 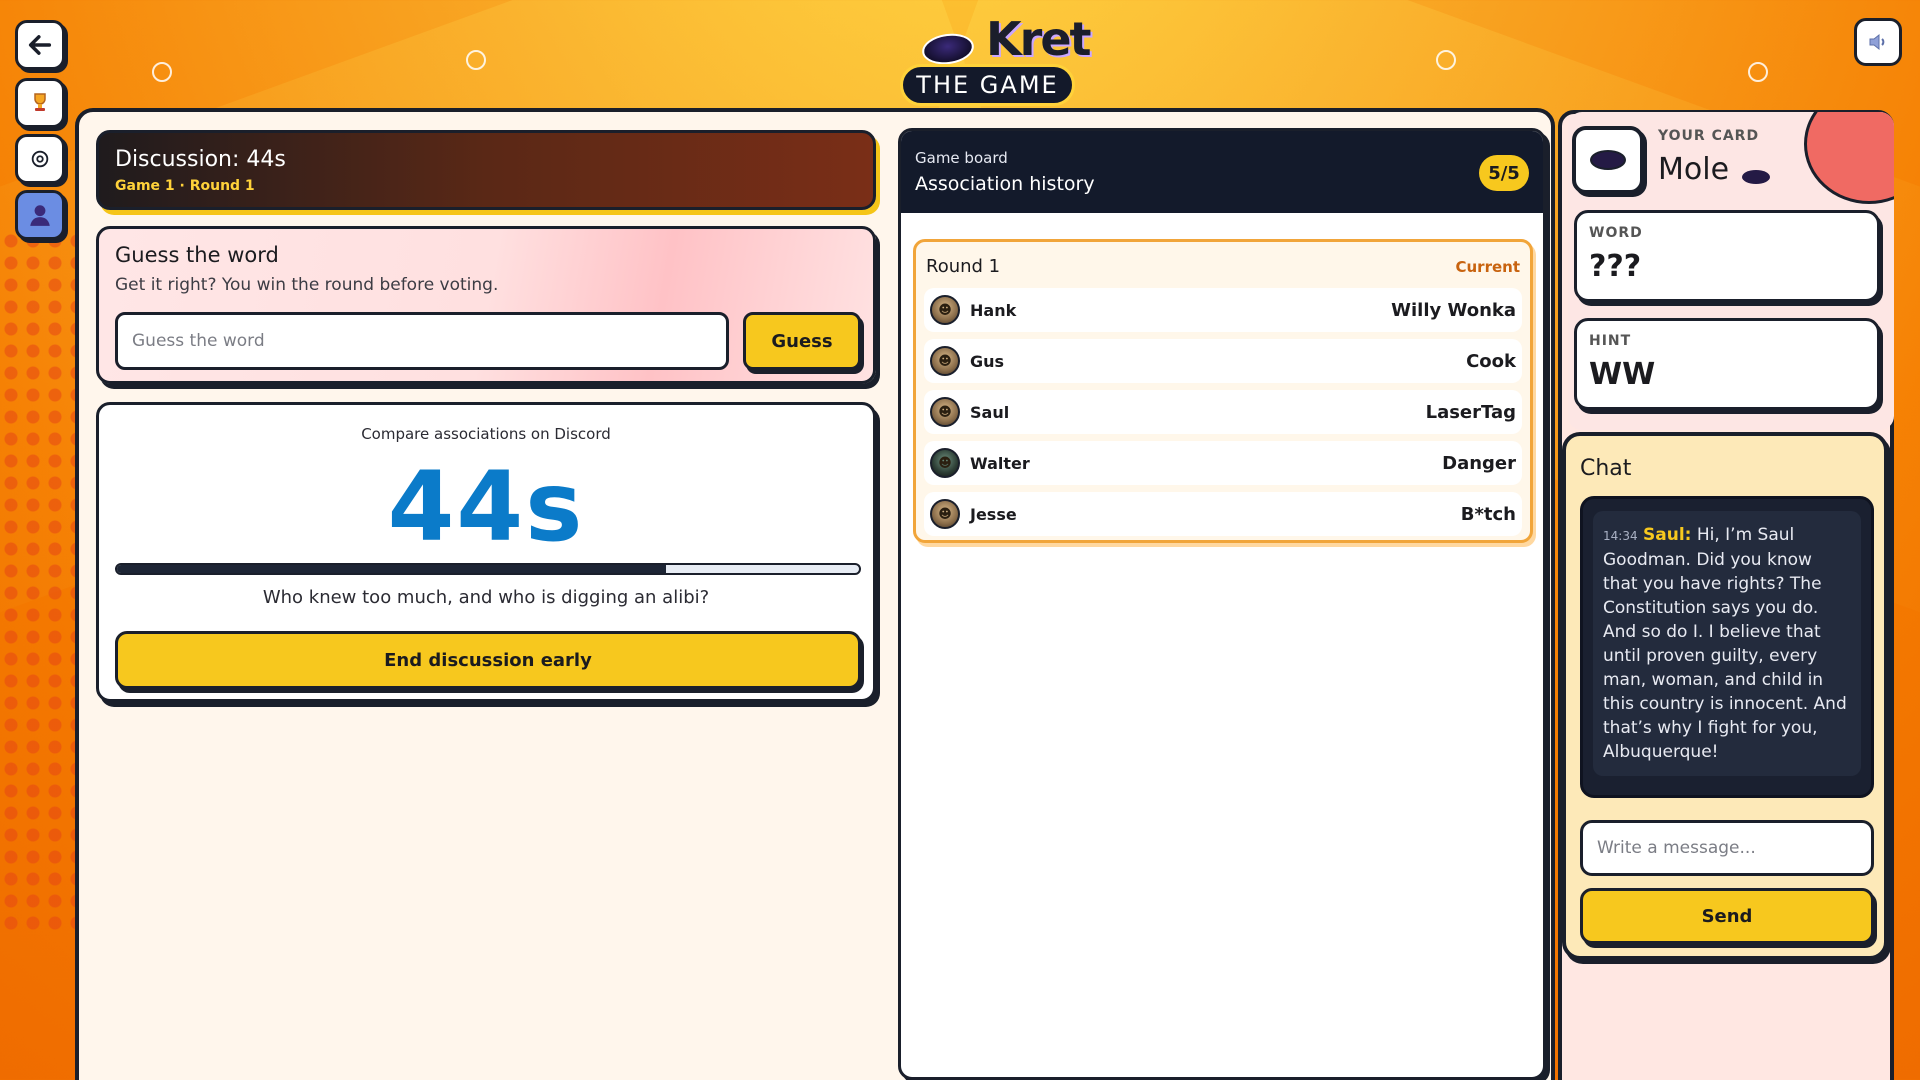 What do you see at coordinates (1606, 468) in the screenshot?
I see `chat-title: Chat` at bounding box center [1606, 468].